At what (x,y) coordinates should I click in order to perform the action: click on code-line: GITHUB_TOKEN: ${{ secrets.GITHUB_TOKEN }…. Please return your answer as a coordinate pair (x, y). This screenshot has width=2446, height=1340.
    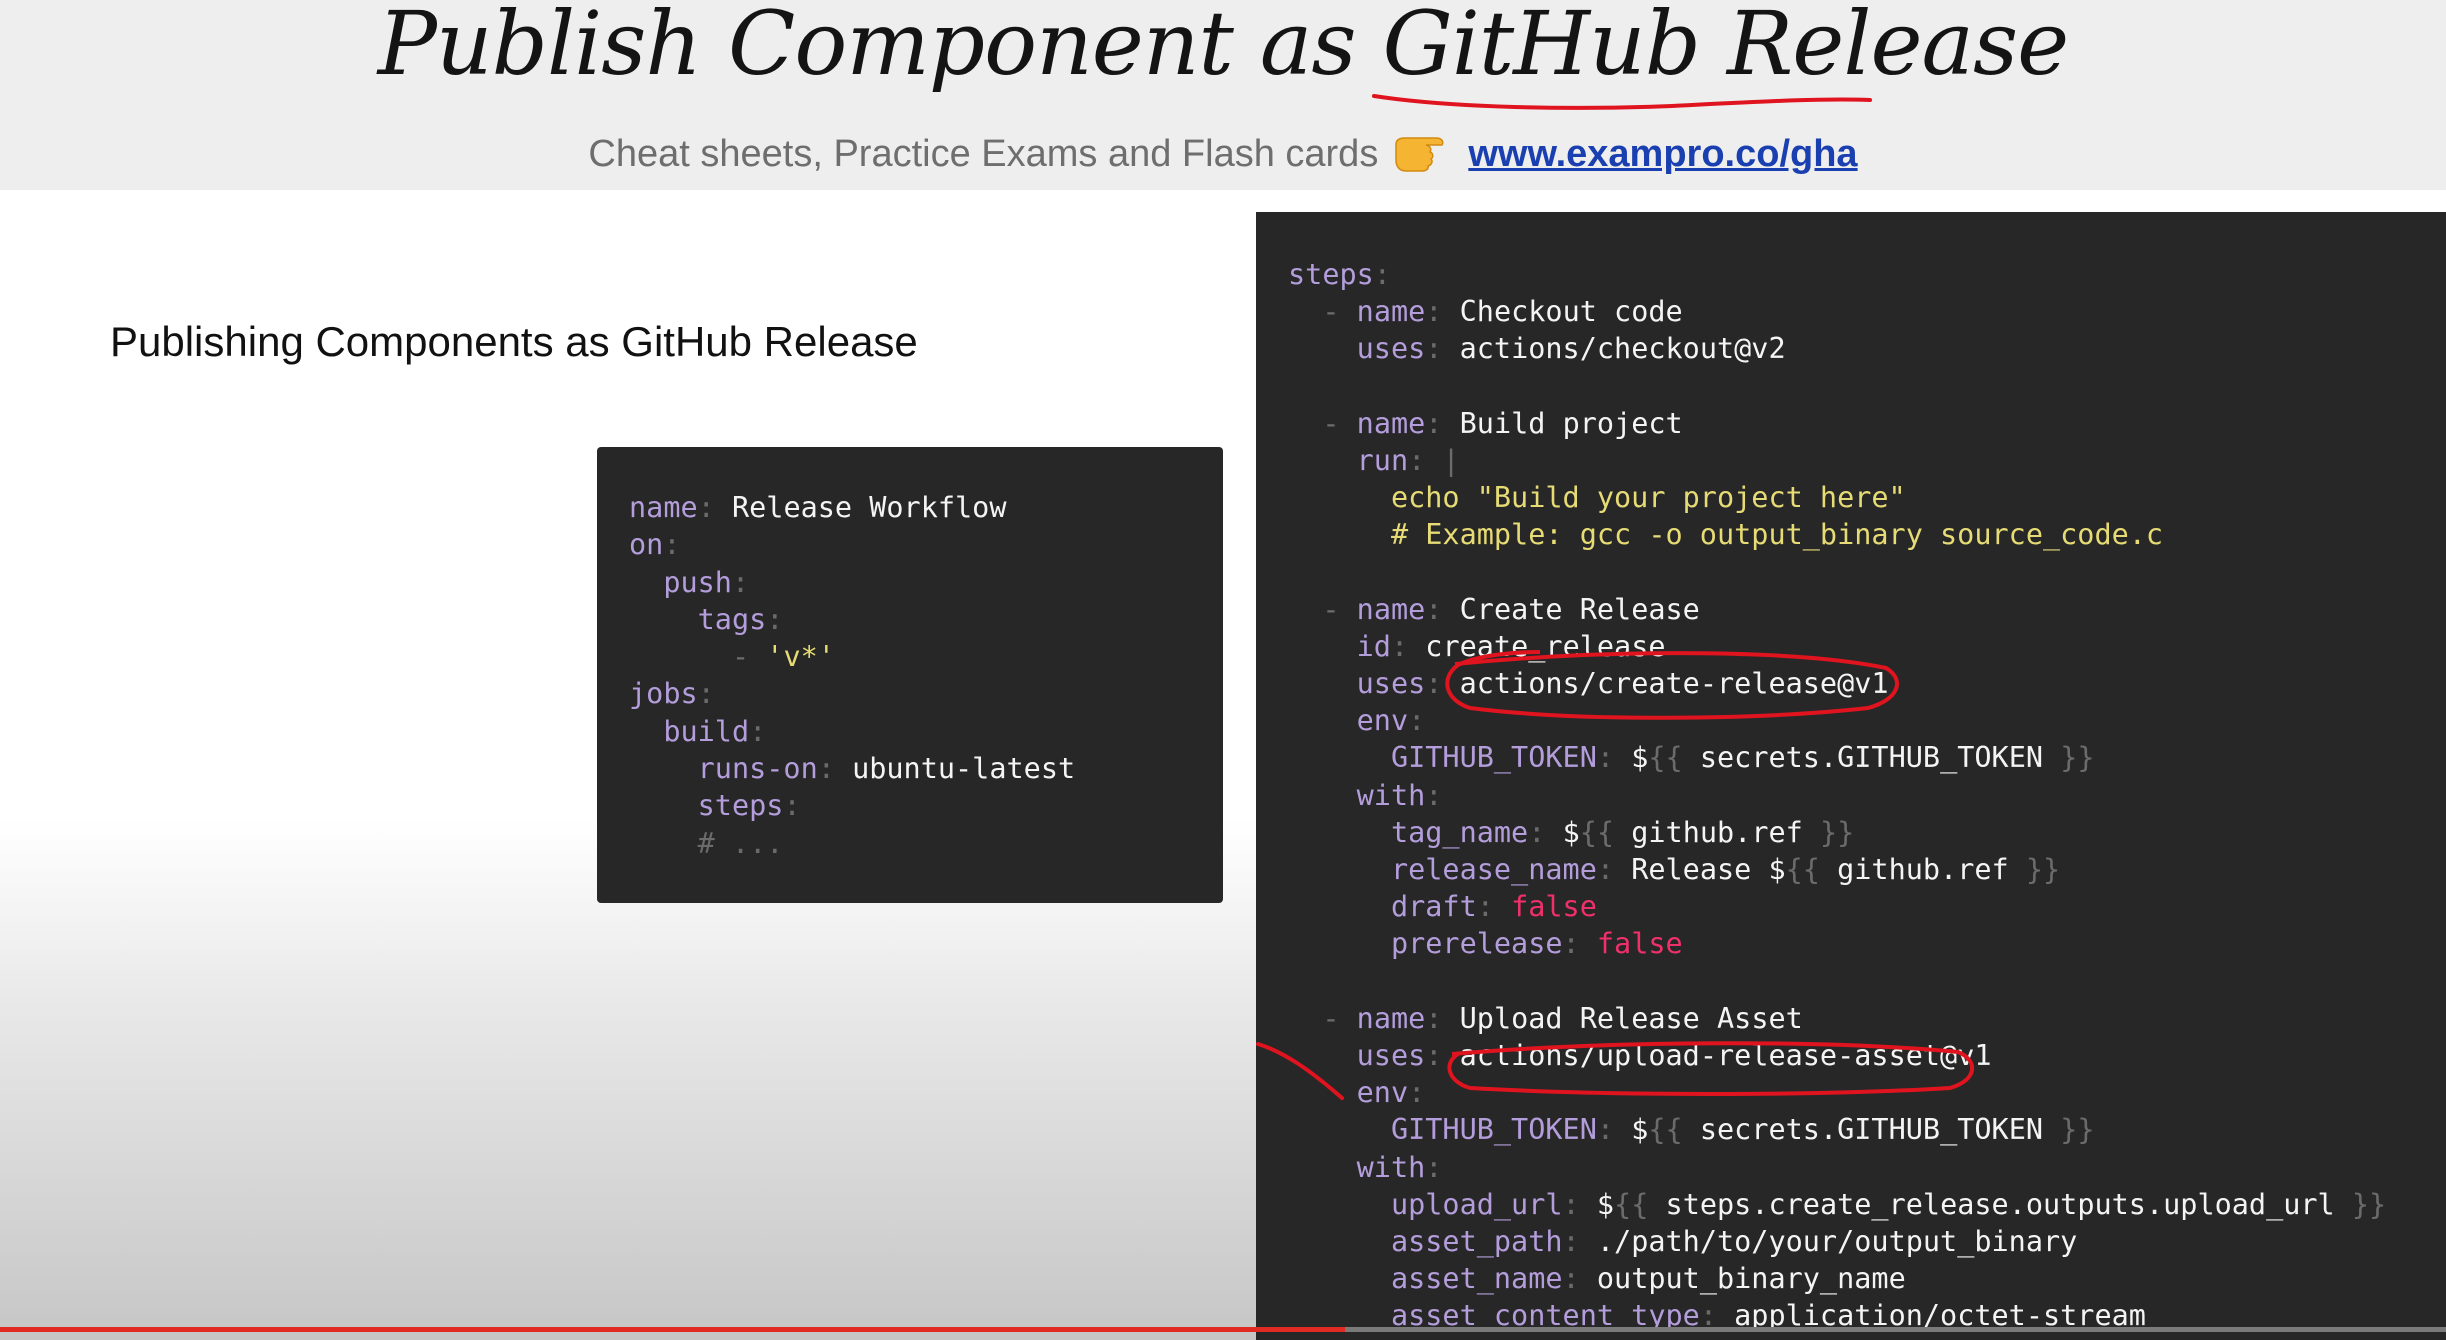
    Looking at the image, I should click on (1867, 1129).